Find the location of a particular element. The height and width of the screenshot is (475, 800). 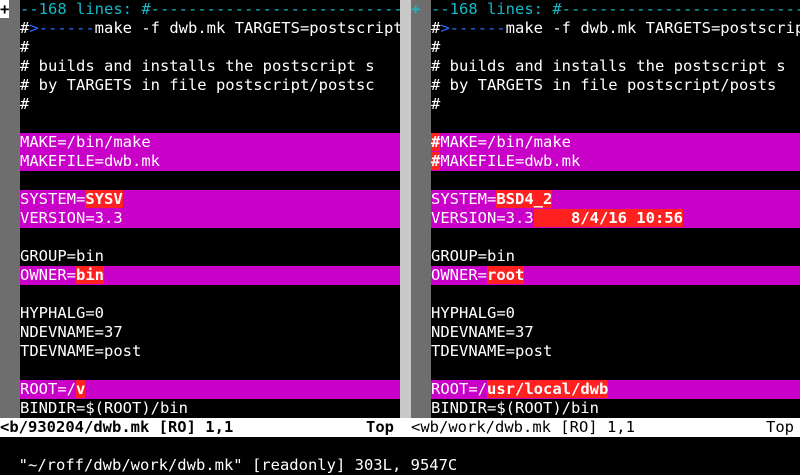

editor-line: # by TARGETS in file postscript/postsc is located at coordinates (210, 85).